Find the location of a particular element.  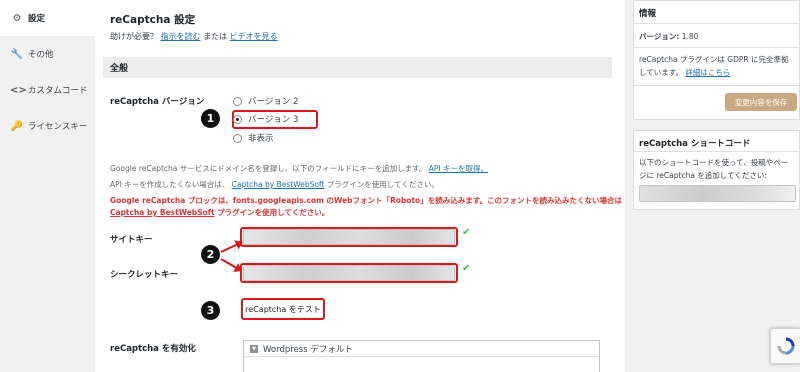

tab-custom-code: <> カスタムコード is located at coordinates (47, 90).